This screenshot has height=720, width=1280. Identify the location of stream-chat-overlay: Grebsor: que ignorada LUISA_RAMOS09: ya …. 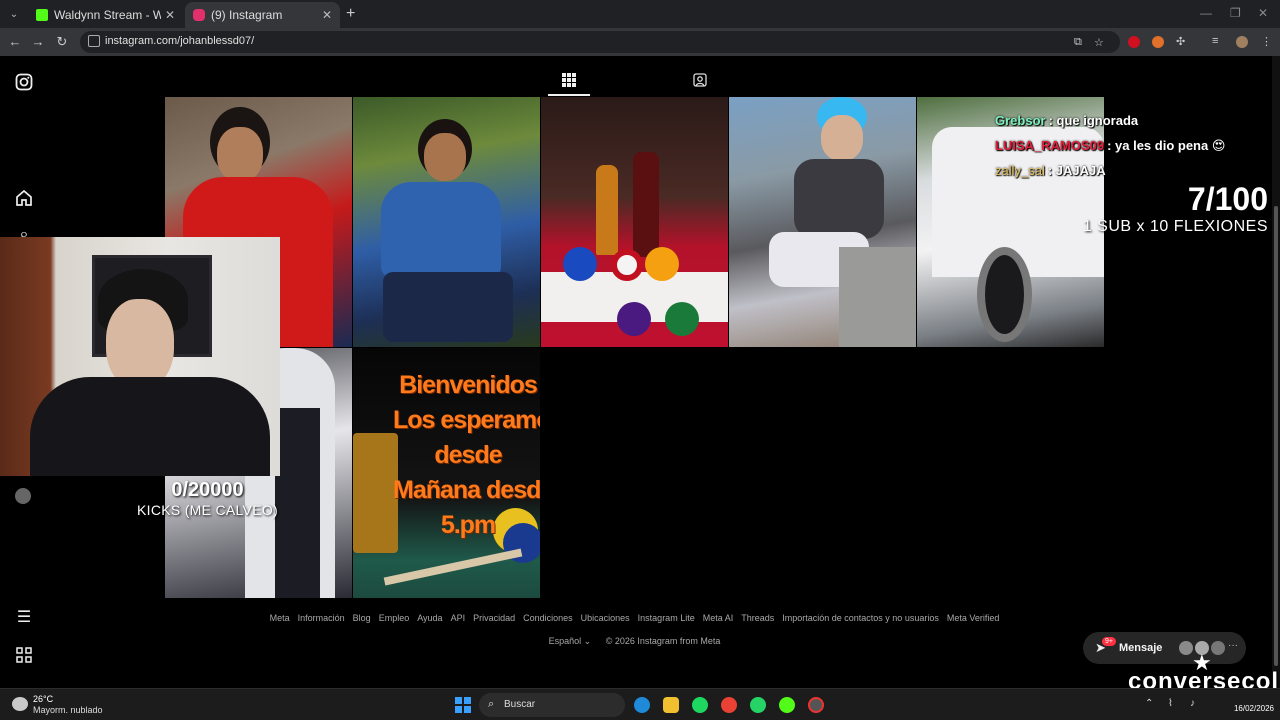
(1110, 145).